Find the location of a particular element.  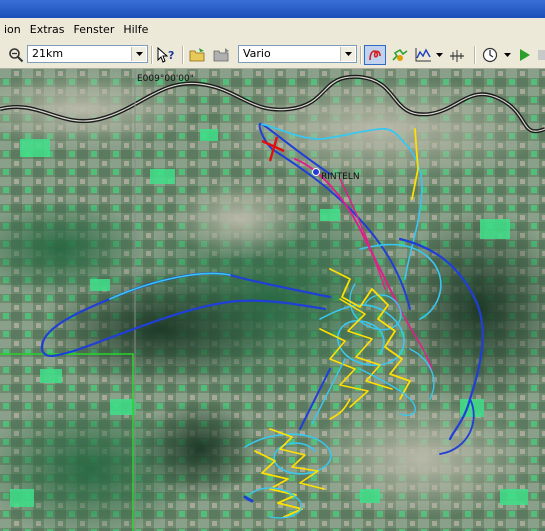

graph-icon is located at coordinates (423, 55).